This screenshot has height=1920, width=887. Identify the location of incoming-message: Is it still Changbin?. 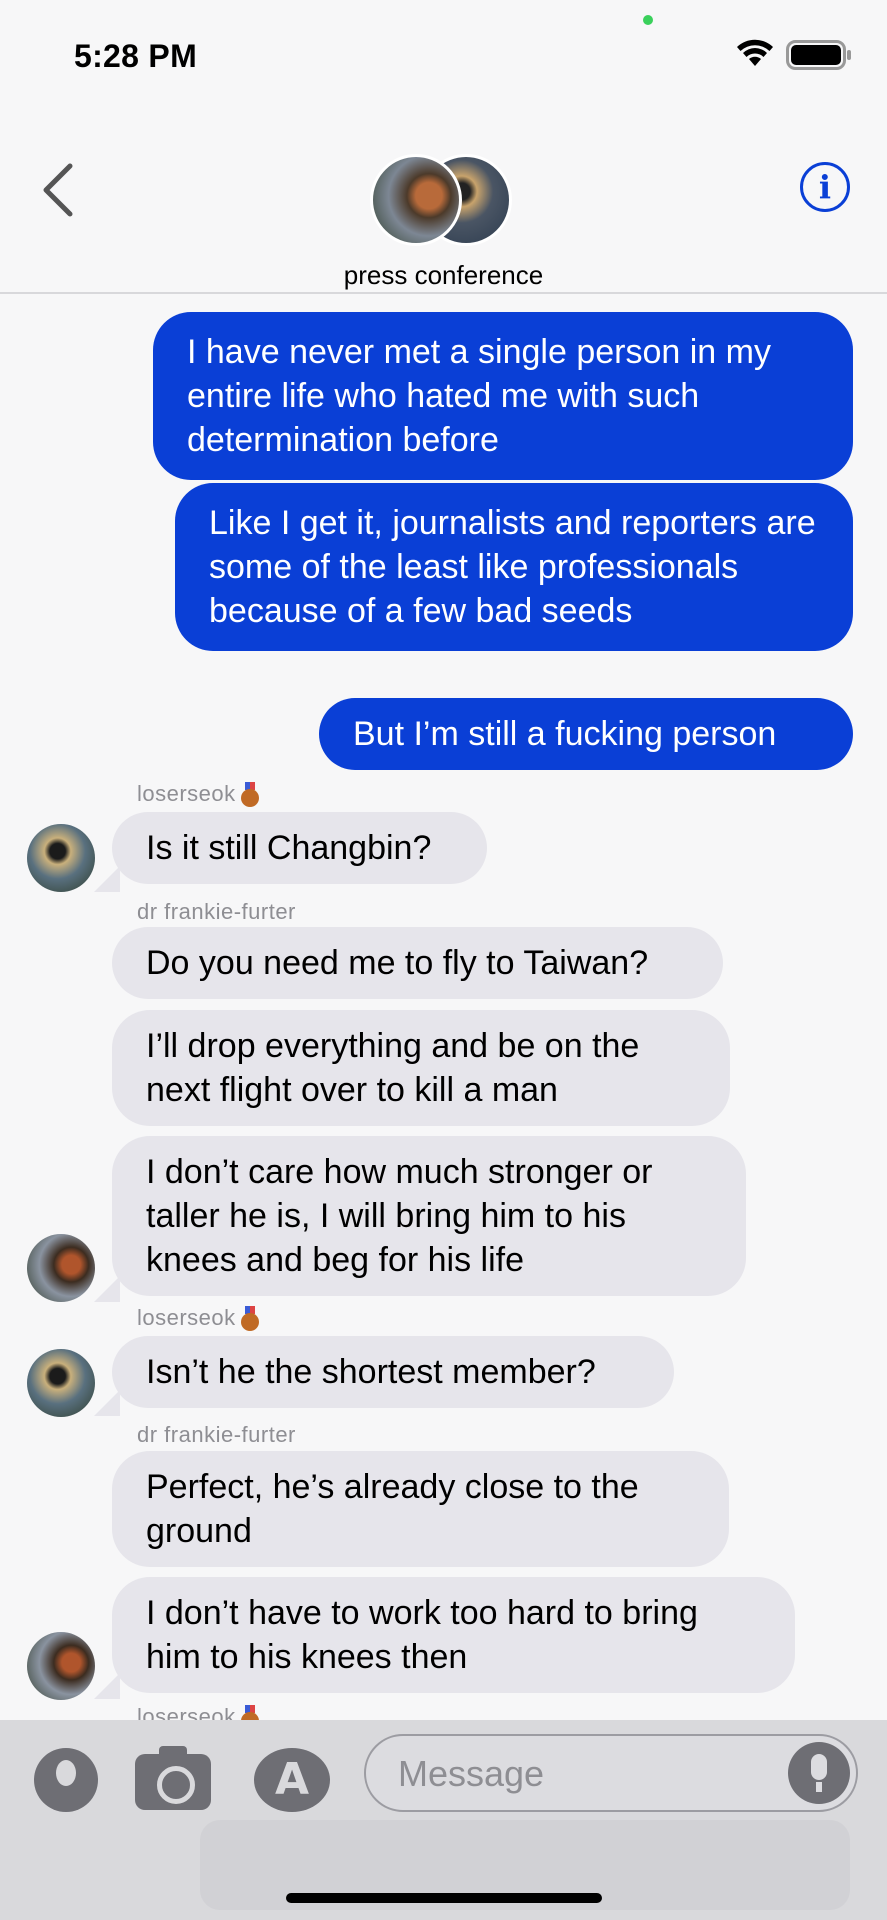
(299, 848).